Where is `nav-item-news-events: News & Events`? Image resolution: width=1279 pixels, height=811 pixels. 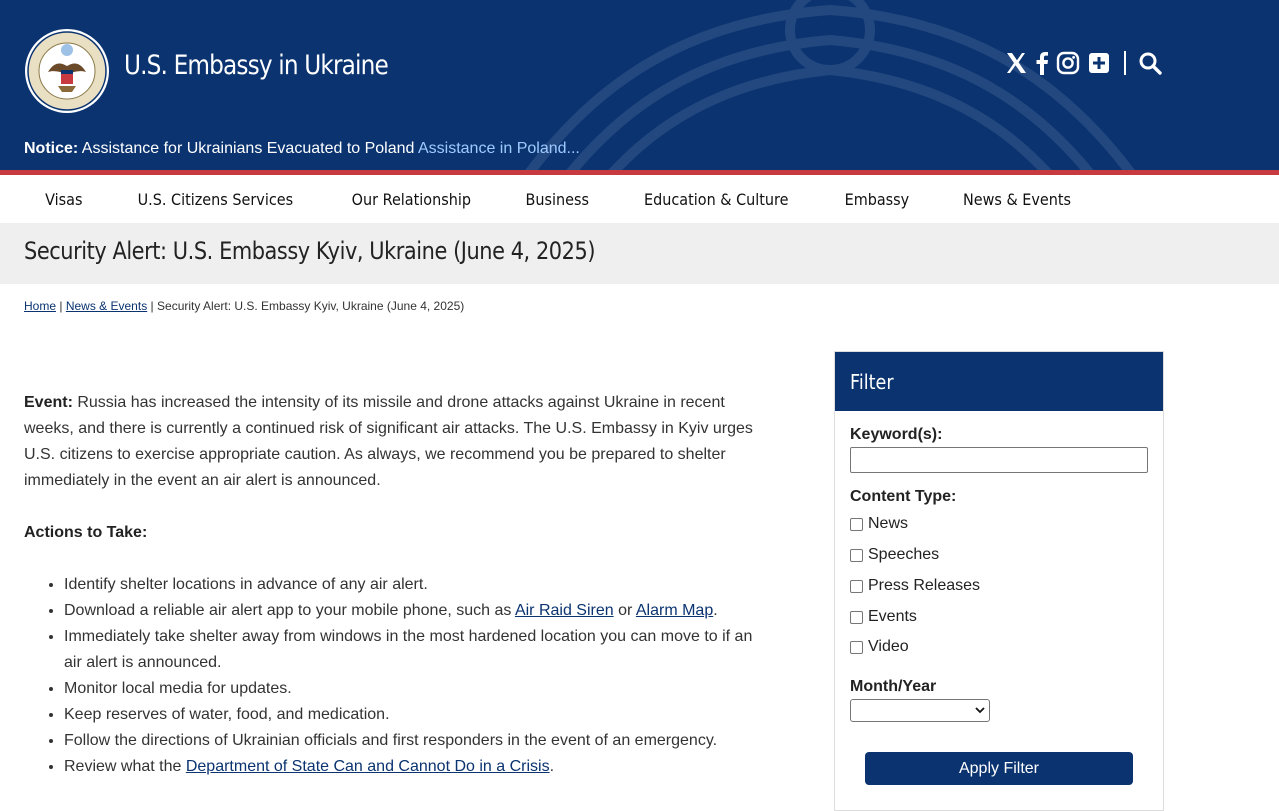
nav-item-news-events: News & Events is located at coordinates (1017, 199).